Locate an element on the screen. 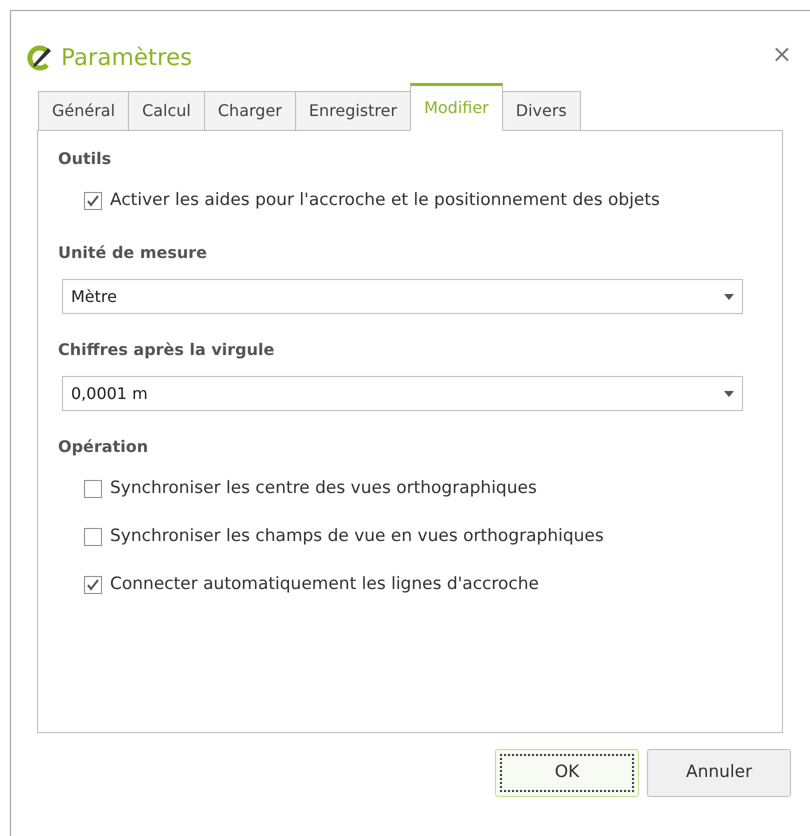 The width and height of the screenshot is (810, 836). dropdown: Mètre is located at coordinates (402, 296).